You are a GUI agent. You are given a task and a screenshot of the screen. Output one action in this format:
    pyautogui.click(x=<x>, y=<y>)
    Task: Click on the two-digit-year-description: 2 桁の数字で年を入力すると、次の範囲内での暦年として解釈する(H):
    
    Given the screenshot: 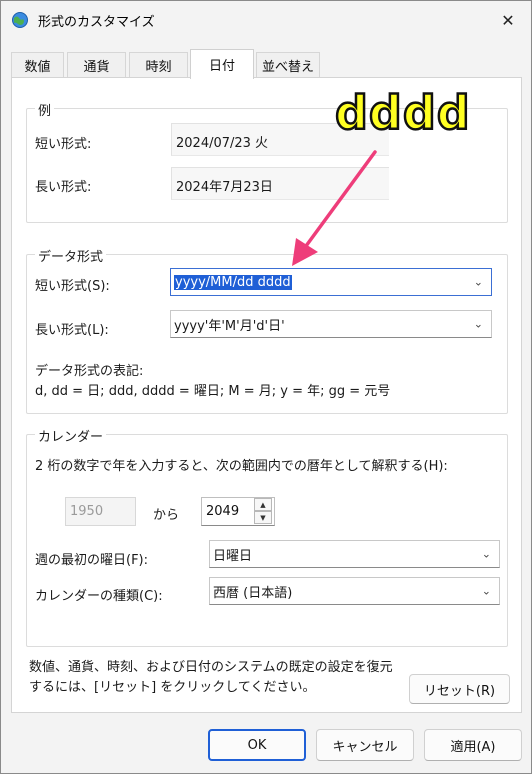 What is the action you would take?
    pyautogui.click(x=241, y=466)
    